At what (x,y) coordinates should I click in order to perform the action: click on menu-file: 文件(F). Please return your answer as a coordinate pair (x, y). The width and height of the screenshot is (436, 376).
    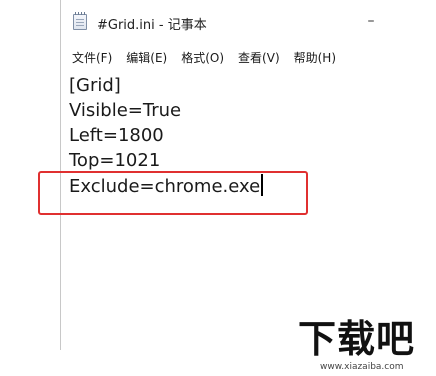
    Looking at the image, I should click on (92, 57).